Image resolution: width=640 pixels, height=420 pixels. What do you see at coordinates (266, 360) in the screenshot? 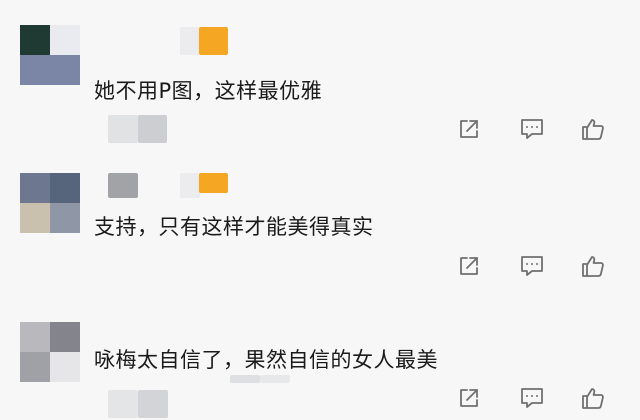
I see `comment-text: 咏梅太自信了，果然自信的女人最美` at bounding box center [266, 360].